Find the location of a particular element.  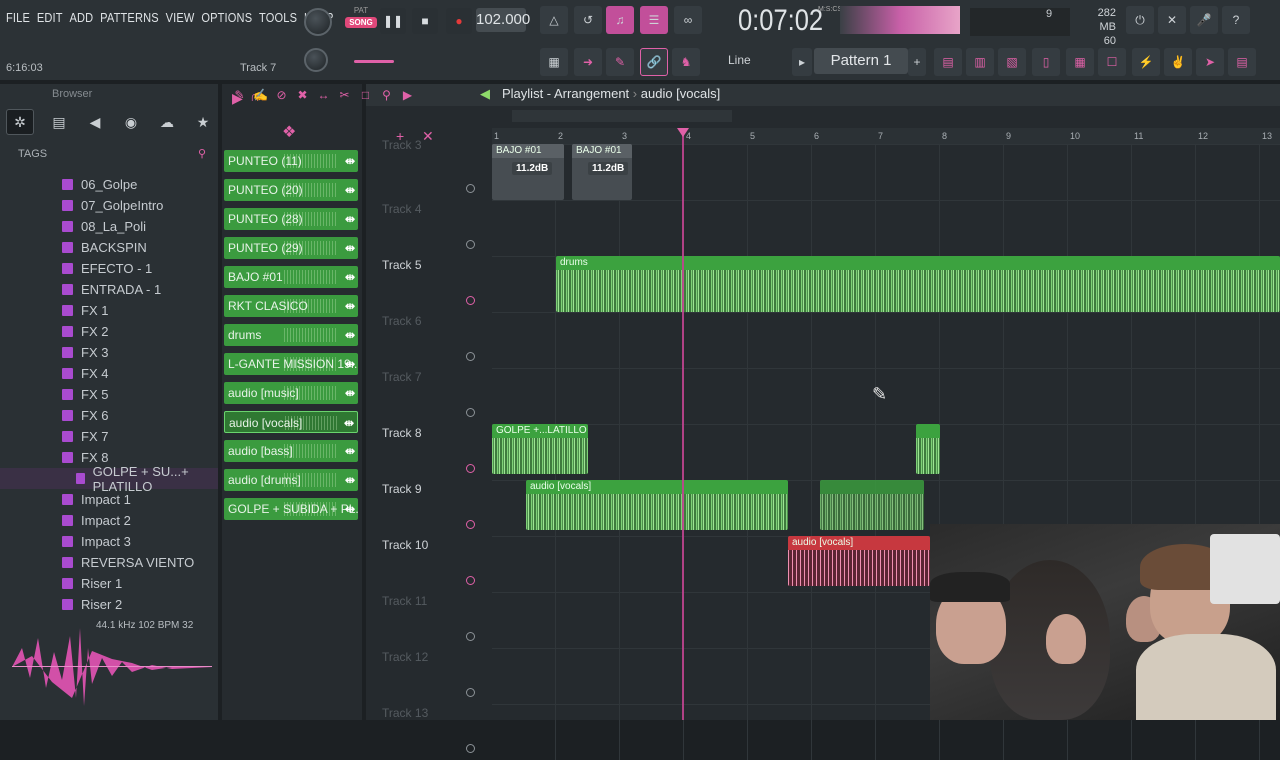

current-project-icon: ▤ is located at coordinates (59, 122).